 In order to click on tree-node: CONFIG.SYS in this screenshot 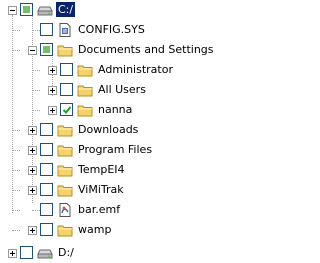, I will do `click(124, 31)`.